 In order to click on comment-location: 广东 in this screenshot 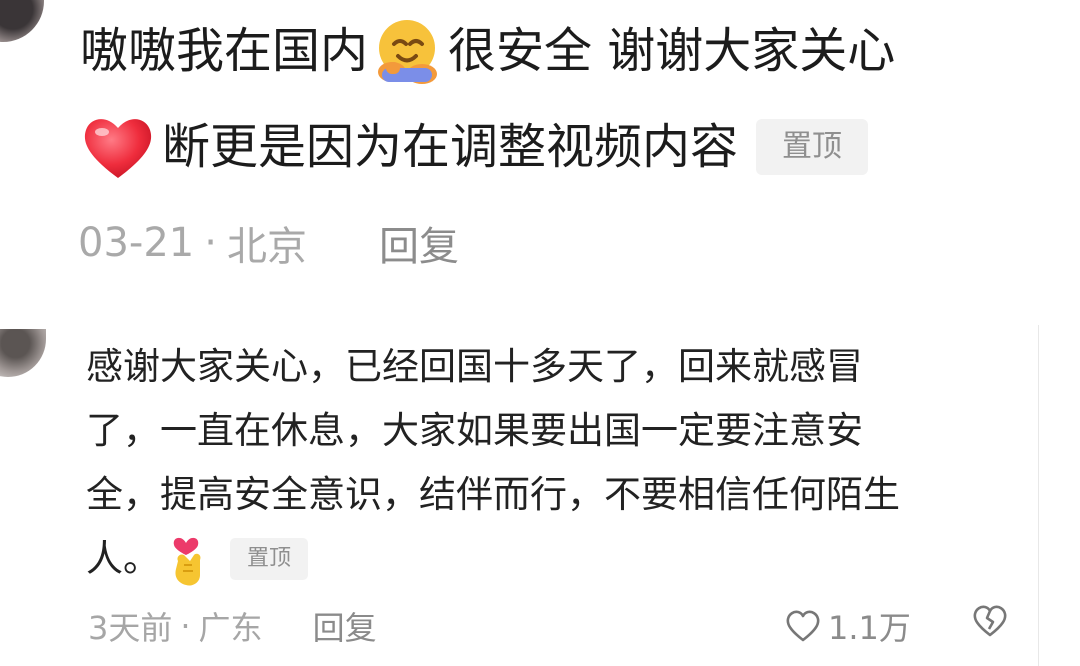, I will do `click(230, 628)`.